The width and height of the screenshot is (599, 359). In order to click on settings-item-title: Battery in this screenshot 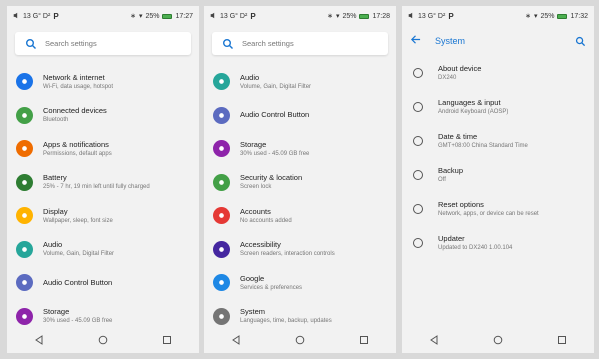, I will do `click(55, 178)`.